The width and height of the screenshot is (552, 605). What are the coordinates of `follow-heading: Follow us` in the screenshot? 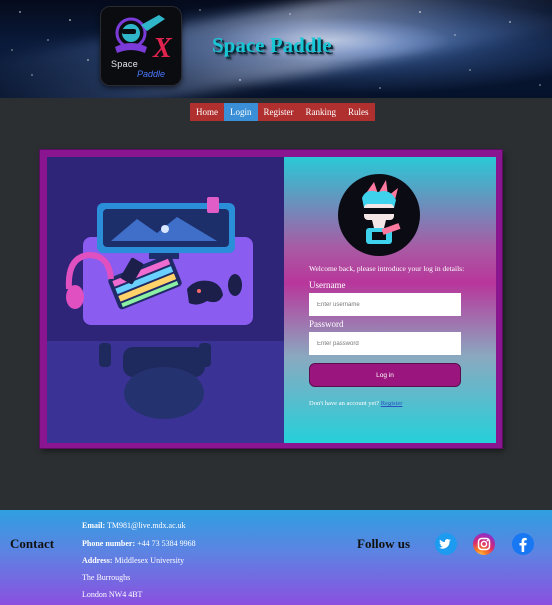 It's located at (384, 543).